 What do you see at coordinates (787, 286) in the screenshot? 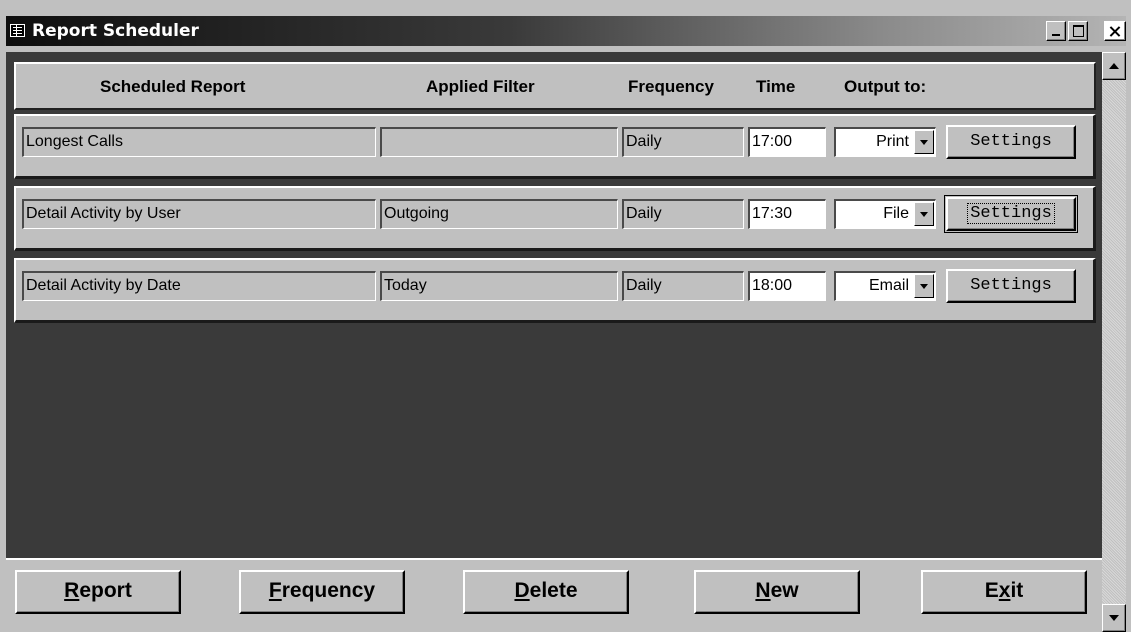
I see `time-field: 18:00` at bounding box center [787, 286].